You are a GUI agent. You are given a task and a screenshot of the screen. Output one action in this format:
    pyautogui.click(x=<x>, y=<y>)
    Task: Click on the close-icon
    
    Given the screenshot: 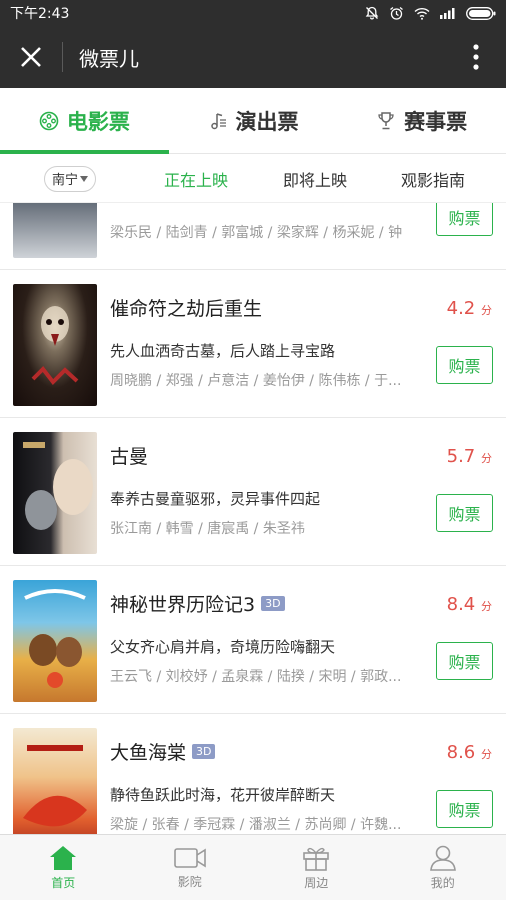 What is the action you would take?
    pyautogui.click(x=31, y=57)
    